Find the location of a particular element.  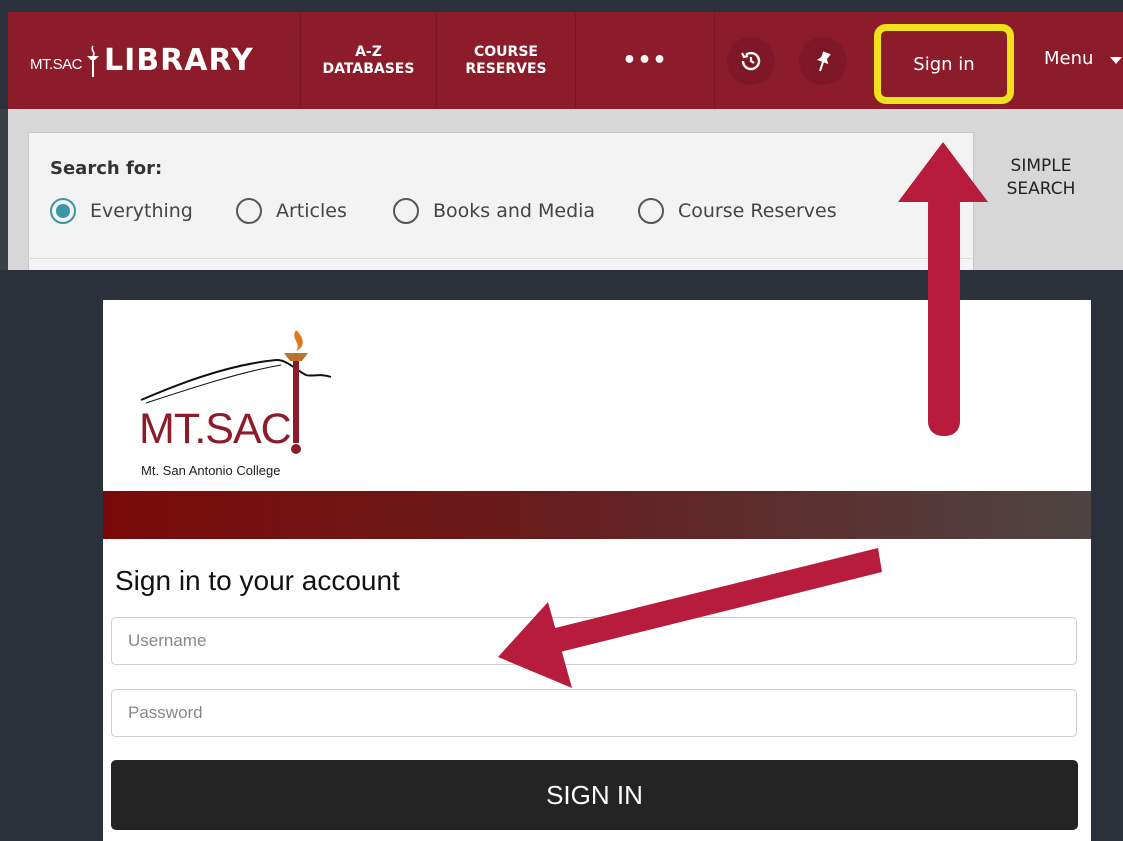

history-button is located at coordinates (751, 60).